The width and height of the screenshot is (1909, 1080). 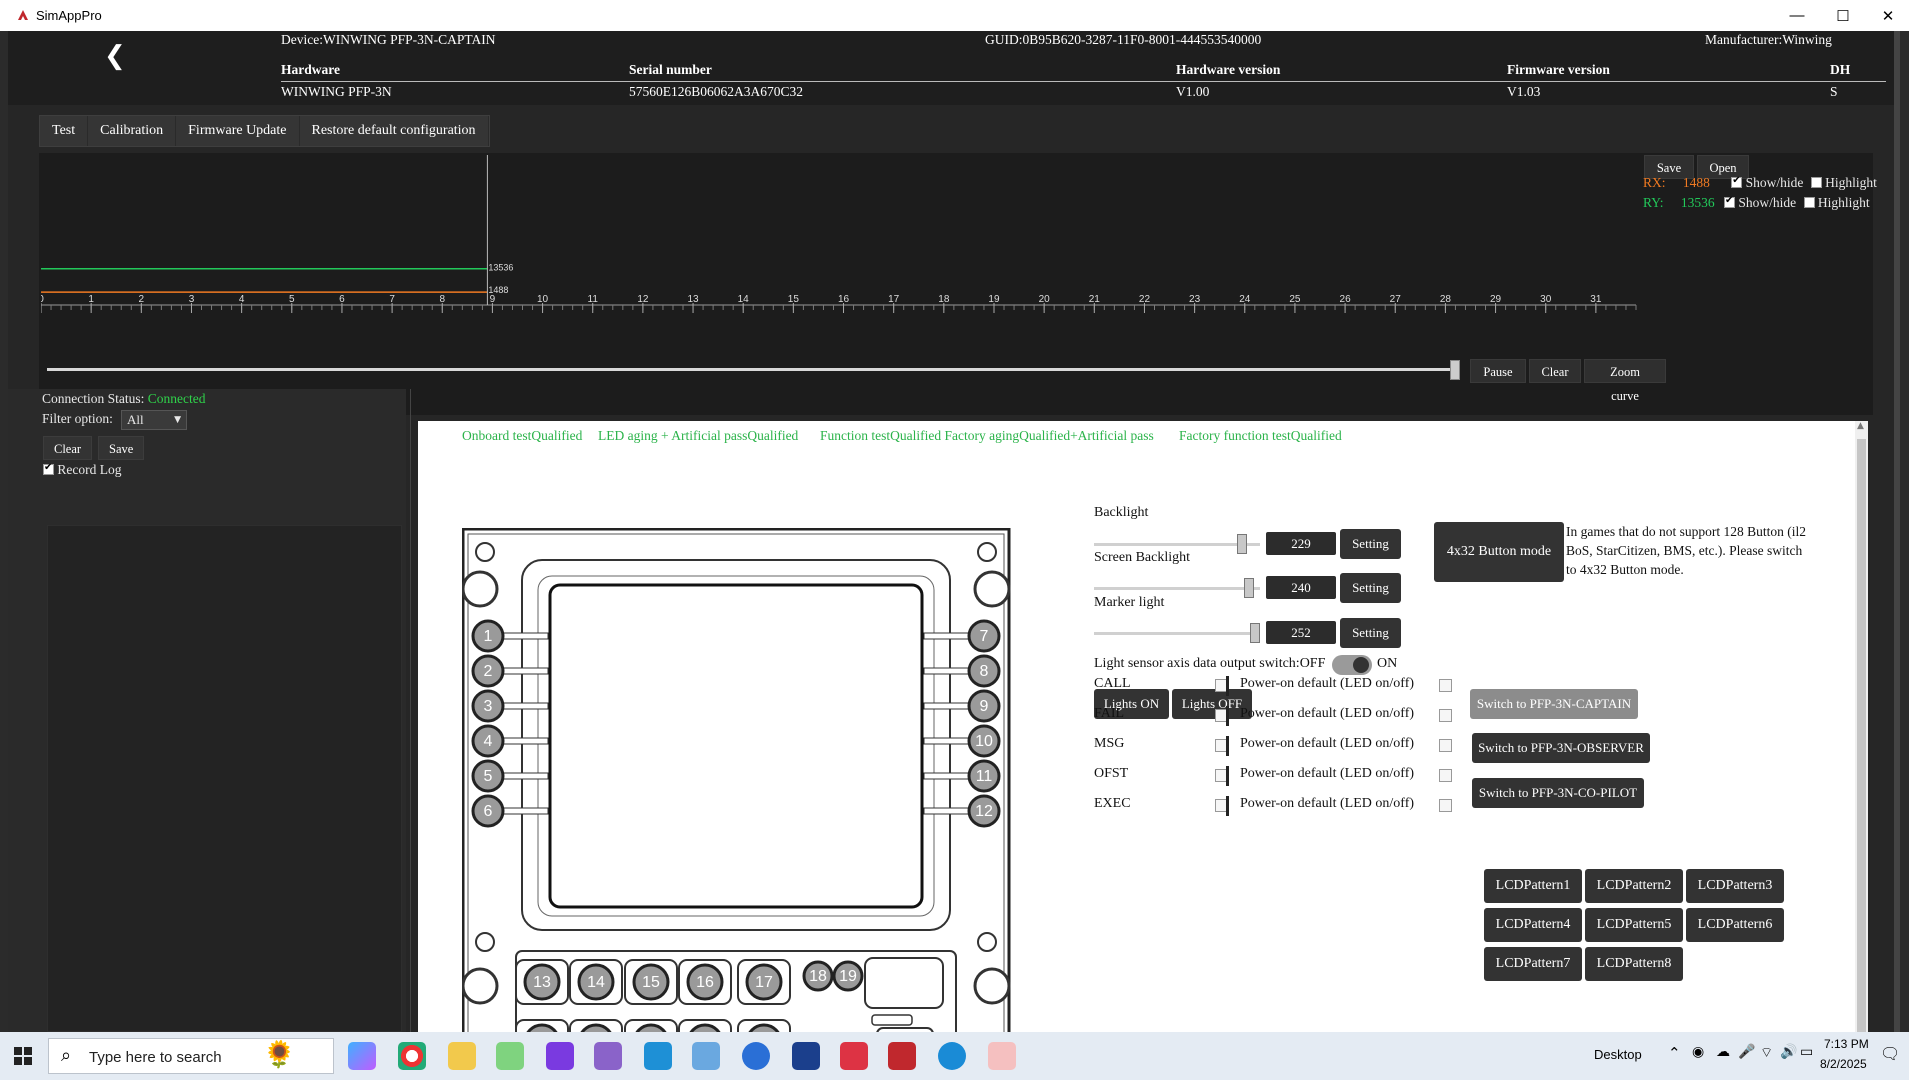 I want to click on x-tick-label: 15, so click(x=794, y=299).